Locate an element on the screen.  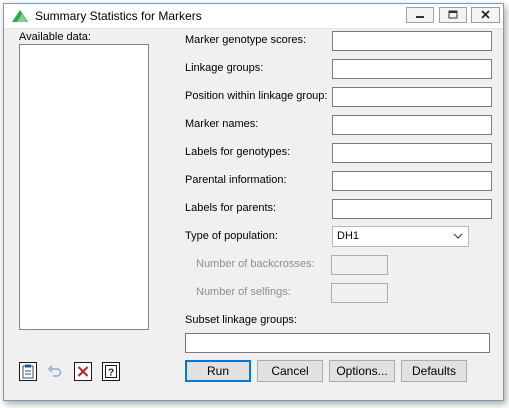
labels-for-genotypes-field is located at coordinates (412, 153).